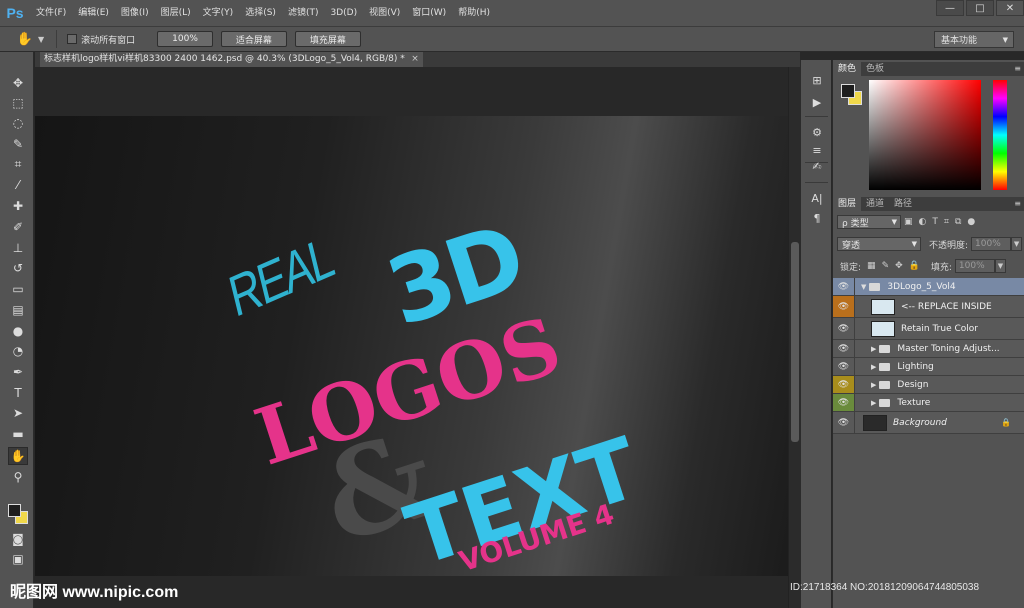 This screenshot has height=608, width=1024. I want to click on layer-filter-select: ρ 类型 ▼, so click(869, 222).